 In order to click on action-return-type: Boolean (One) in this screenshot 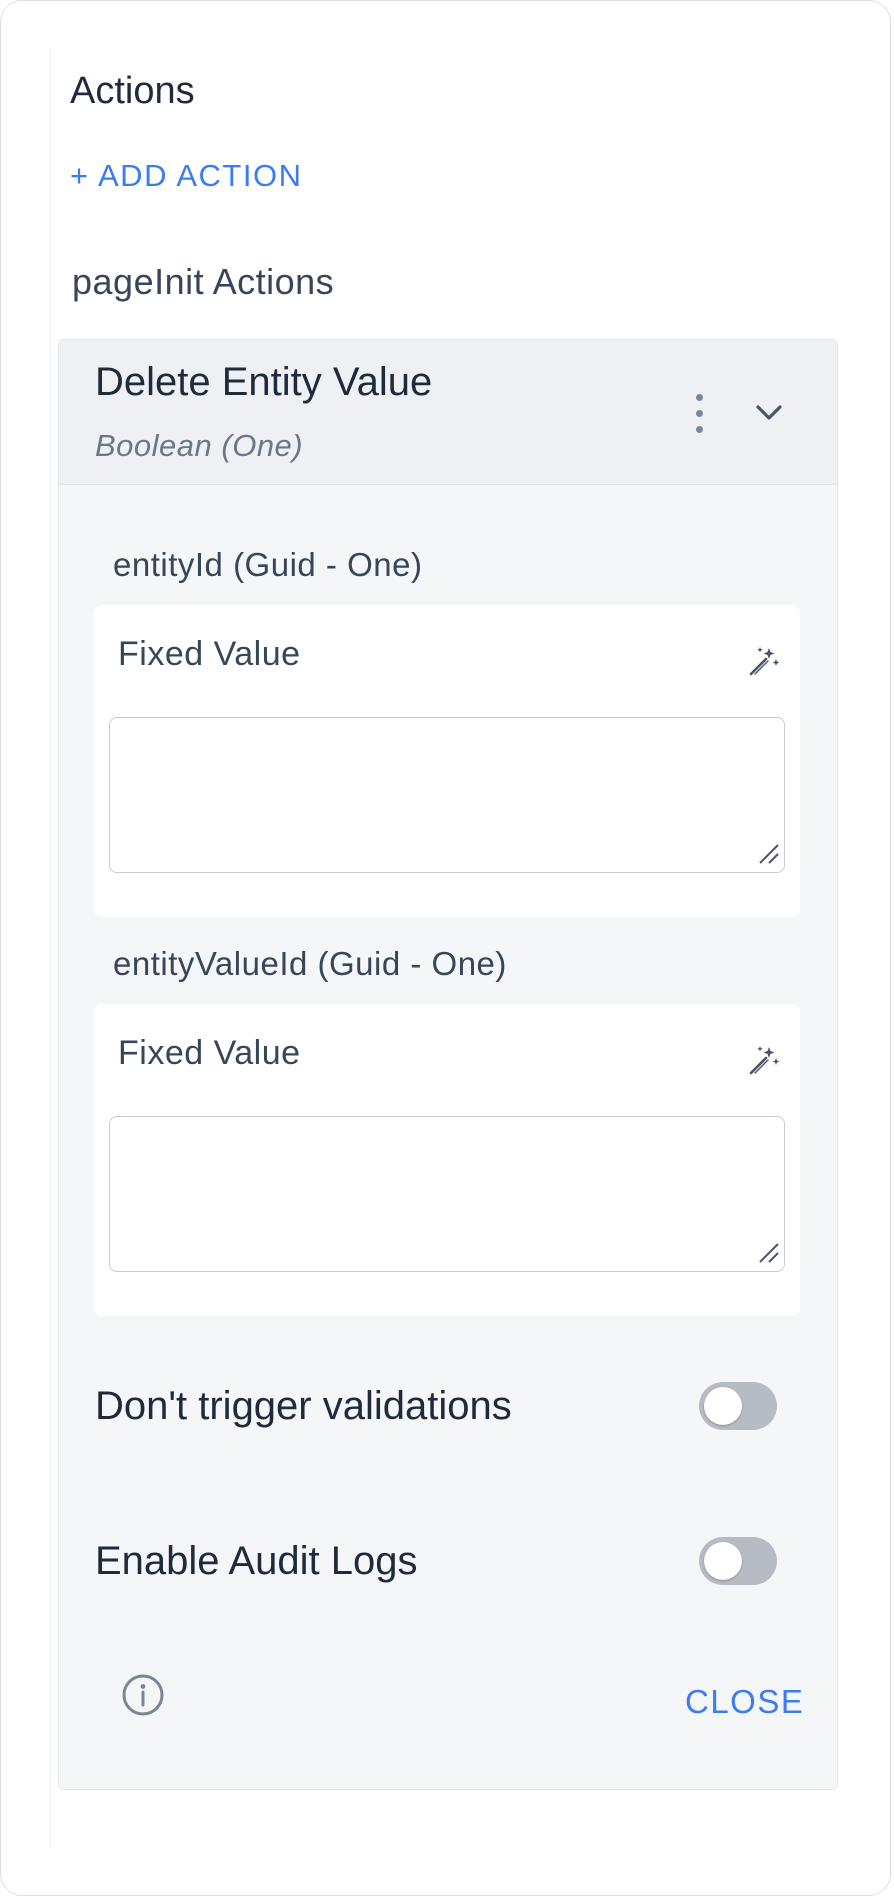, I will do `click(199, 445)`.